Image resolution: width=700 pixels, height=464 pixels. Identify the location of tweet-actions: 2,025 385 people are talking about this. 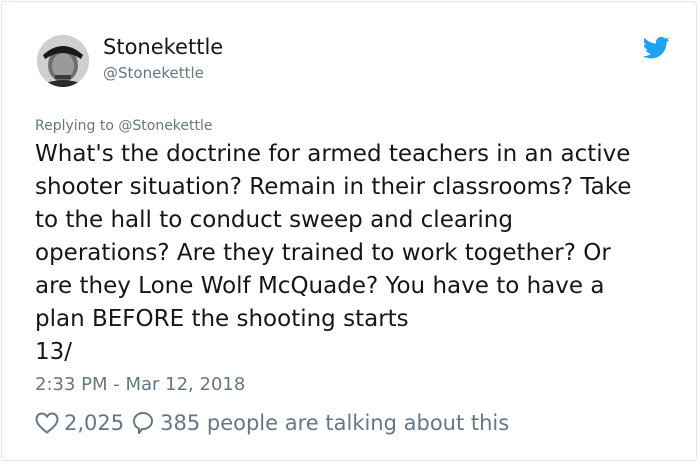
(272, 423).